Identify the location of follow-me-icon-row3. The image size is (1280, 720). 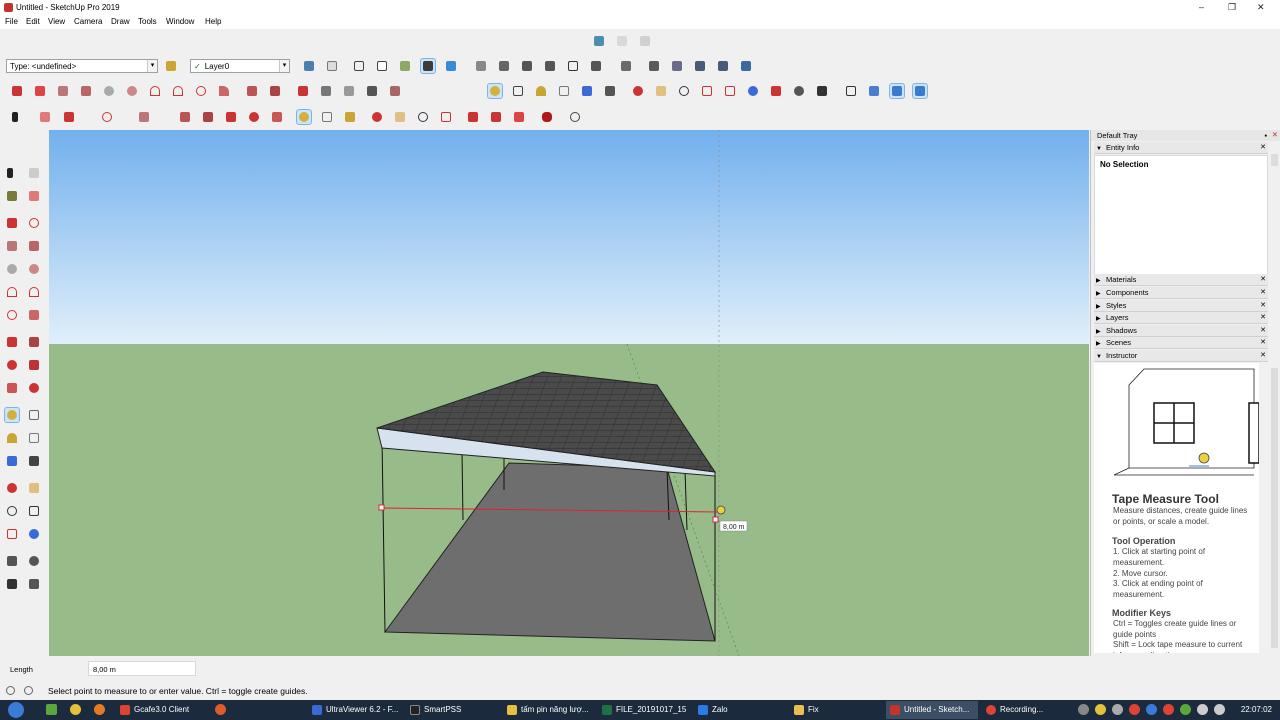
(208, 117).